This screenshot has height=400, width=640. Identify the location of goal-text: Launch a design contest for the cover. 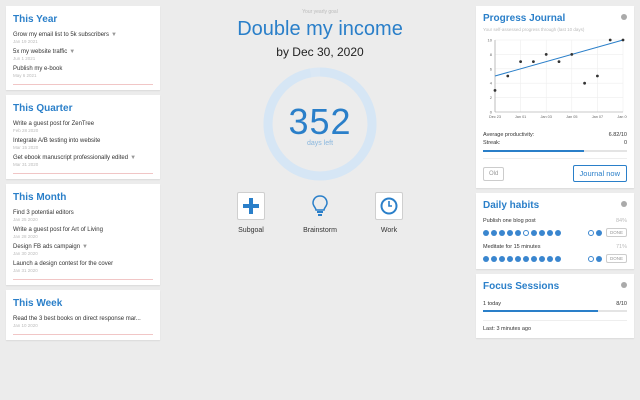
(63, 264).